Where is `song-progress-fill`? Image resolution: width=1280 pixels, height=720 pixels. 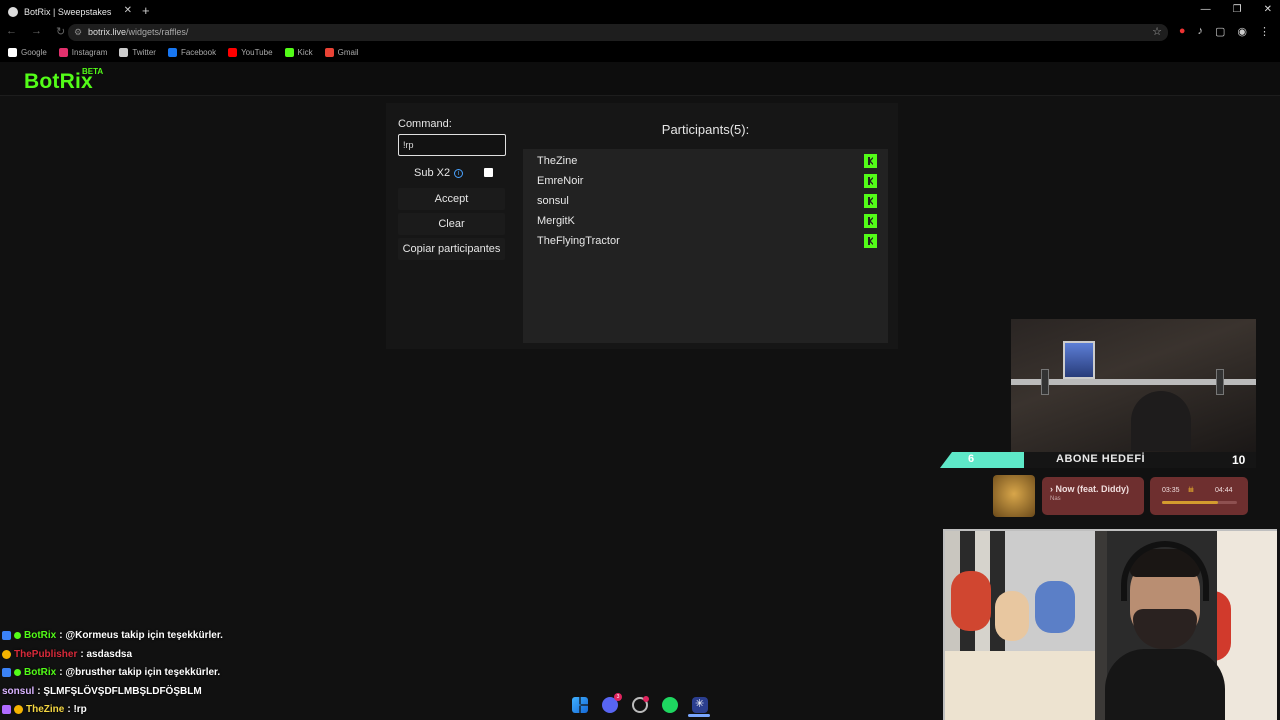 song-progress-fill is located at coordinates (1190, 502).